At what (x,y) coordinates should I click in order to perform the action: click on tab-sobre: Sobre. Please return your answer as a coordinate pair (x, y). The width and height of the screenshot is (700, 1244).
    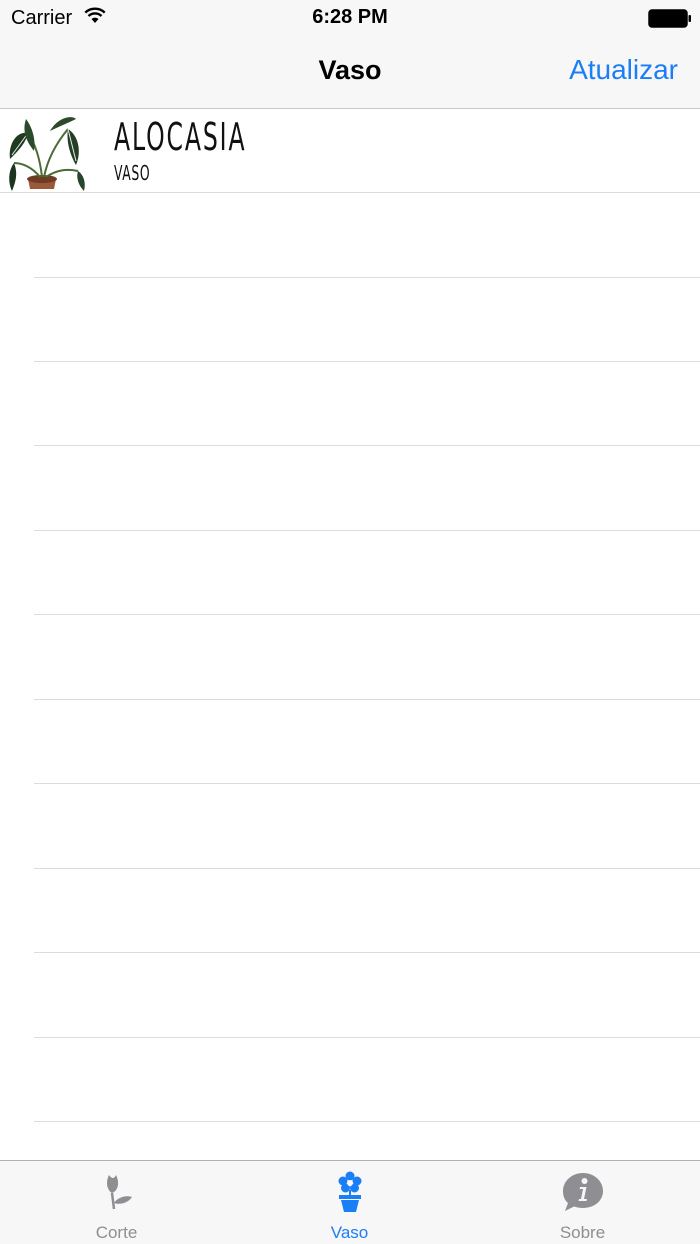
    Looking at the image, I should click on (582, 1202).